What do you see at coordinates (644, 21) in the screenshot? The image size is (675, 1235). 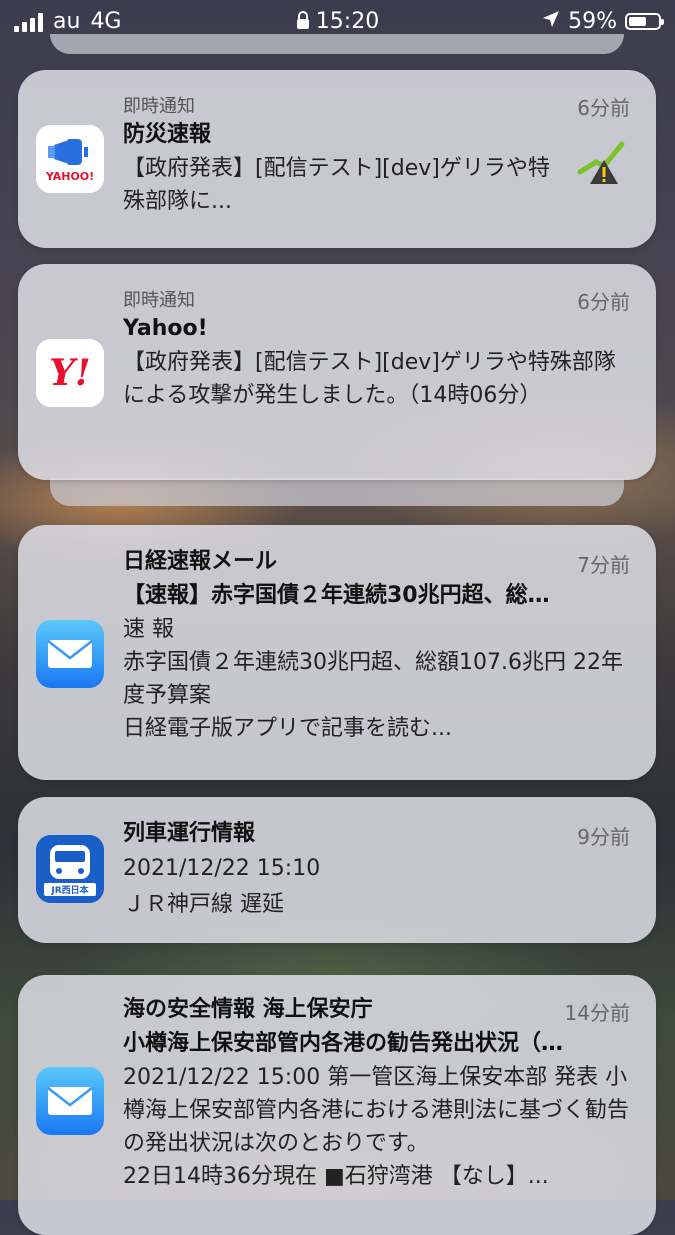 I see `battery-icon` at bounding box center [644, 21].